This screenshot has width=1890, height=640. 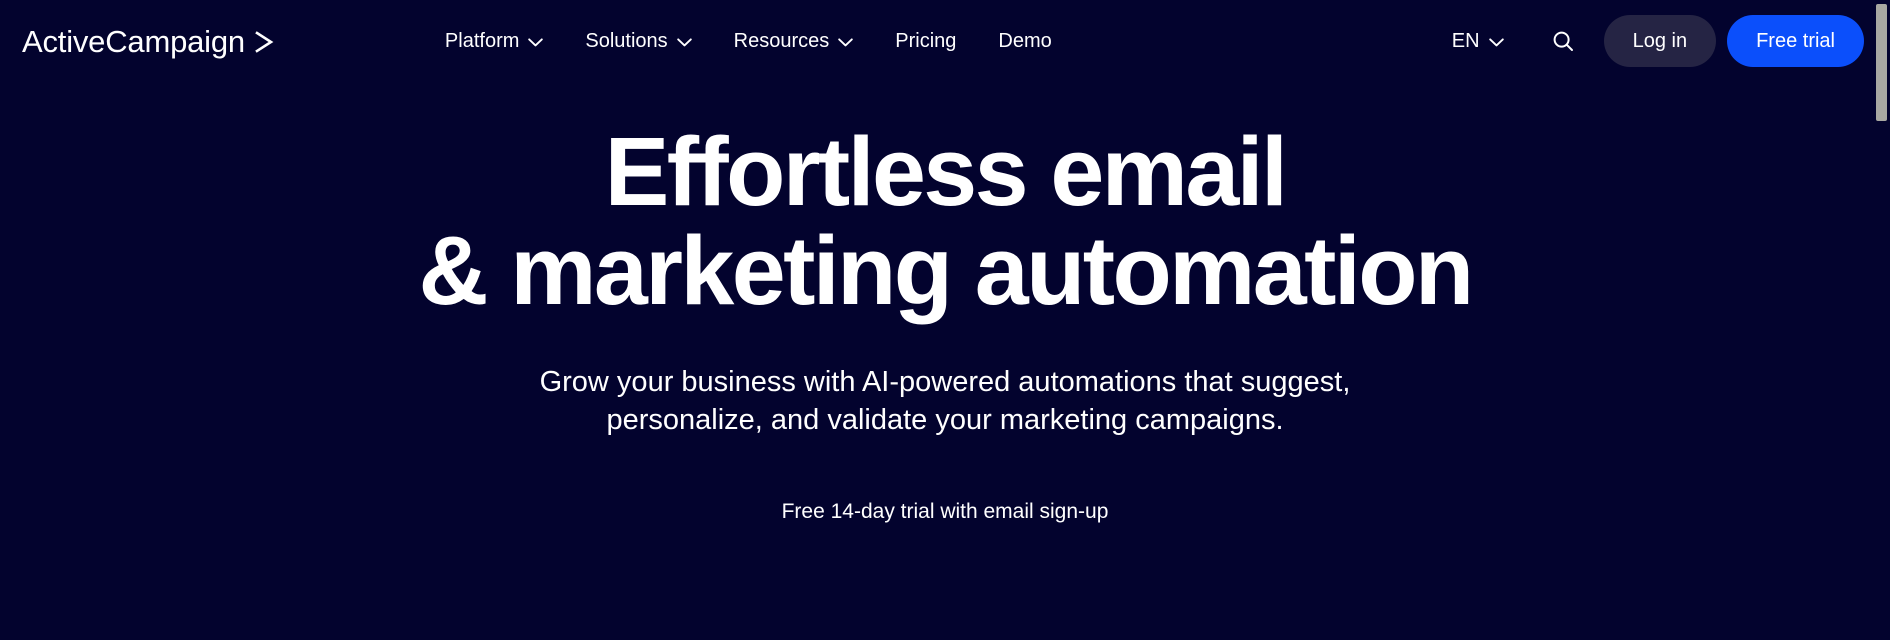 I want to click on nav-item-label: Demo, so click(x=1025, y=41).